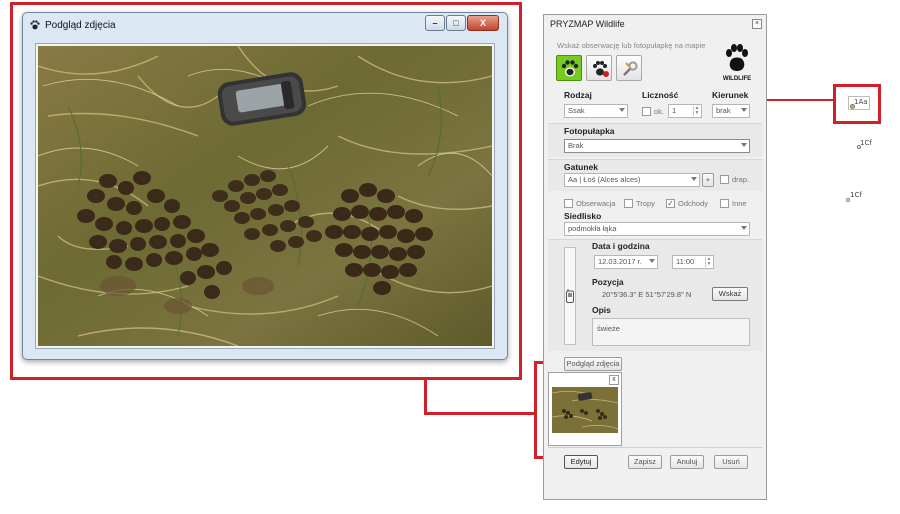 This screenshot has width=900, height=514. I want to click on gps-device-icon, so click(570, 297).